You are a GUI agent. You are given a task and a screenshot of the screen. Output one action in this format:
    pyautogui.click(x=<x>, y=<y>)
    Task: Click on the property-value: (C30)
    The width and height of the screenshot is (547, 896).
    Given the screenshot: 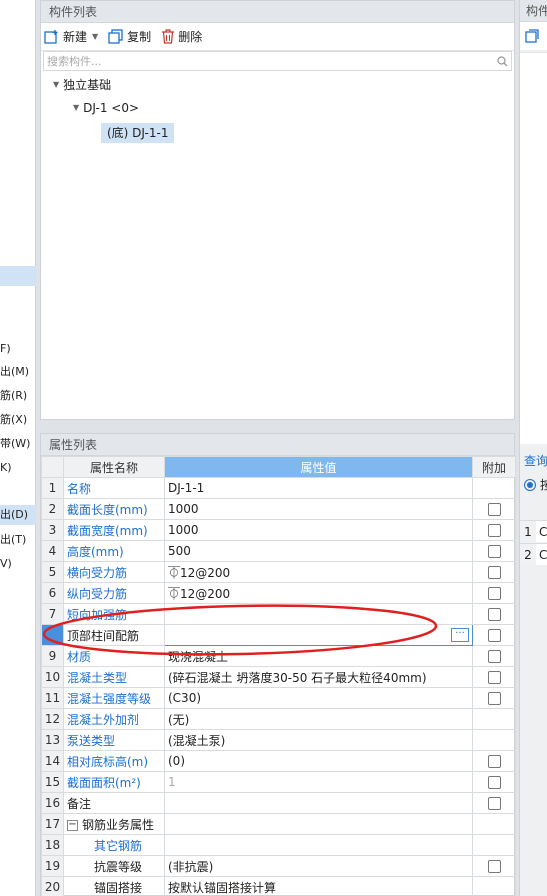 What is the action you would take?
    pyautogui.click(x=318, y=698)
    